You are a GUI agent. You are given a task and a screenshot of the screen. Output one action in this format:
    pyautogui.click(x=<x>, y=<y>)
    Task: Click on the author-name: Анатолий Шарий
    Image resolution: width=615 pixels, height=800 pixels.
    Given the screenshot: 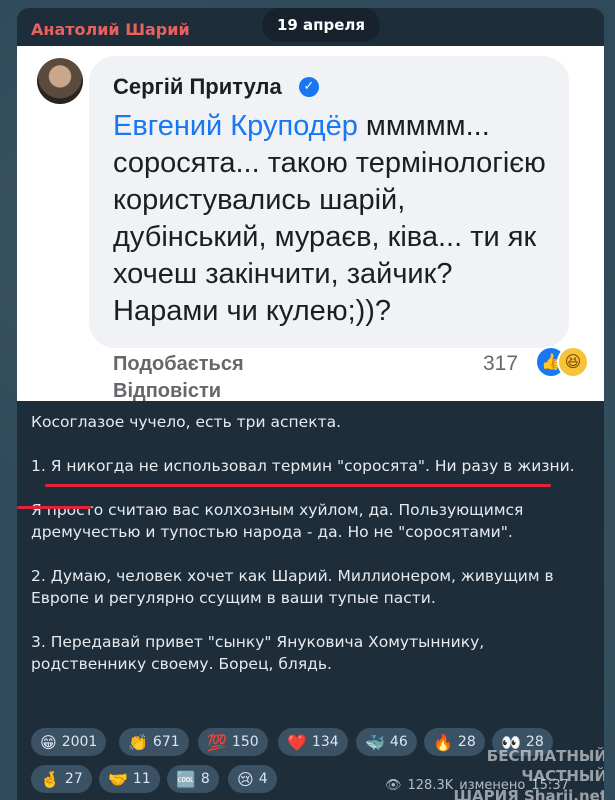 What is the action you would take?
    pyautogui.click(x=110, y=29)
    